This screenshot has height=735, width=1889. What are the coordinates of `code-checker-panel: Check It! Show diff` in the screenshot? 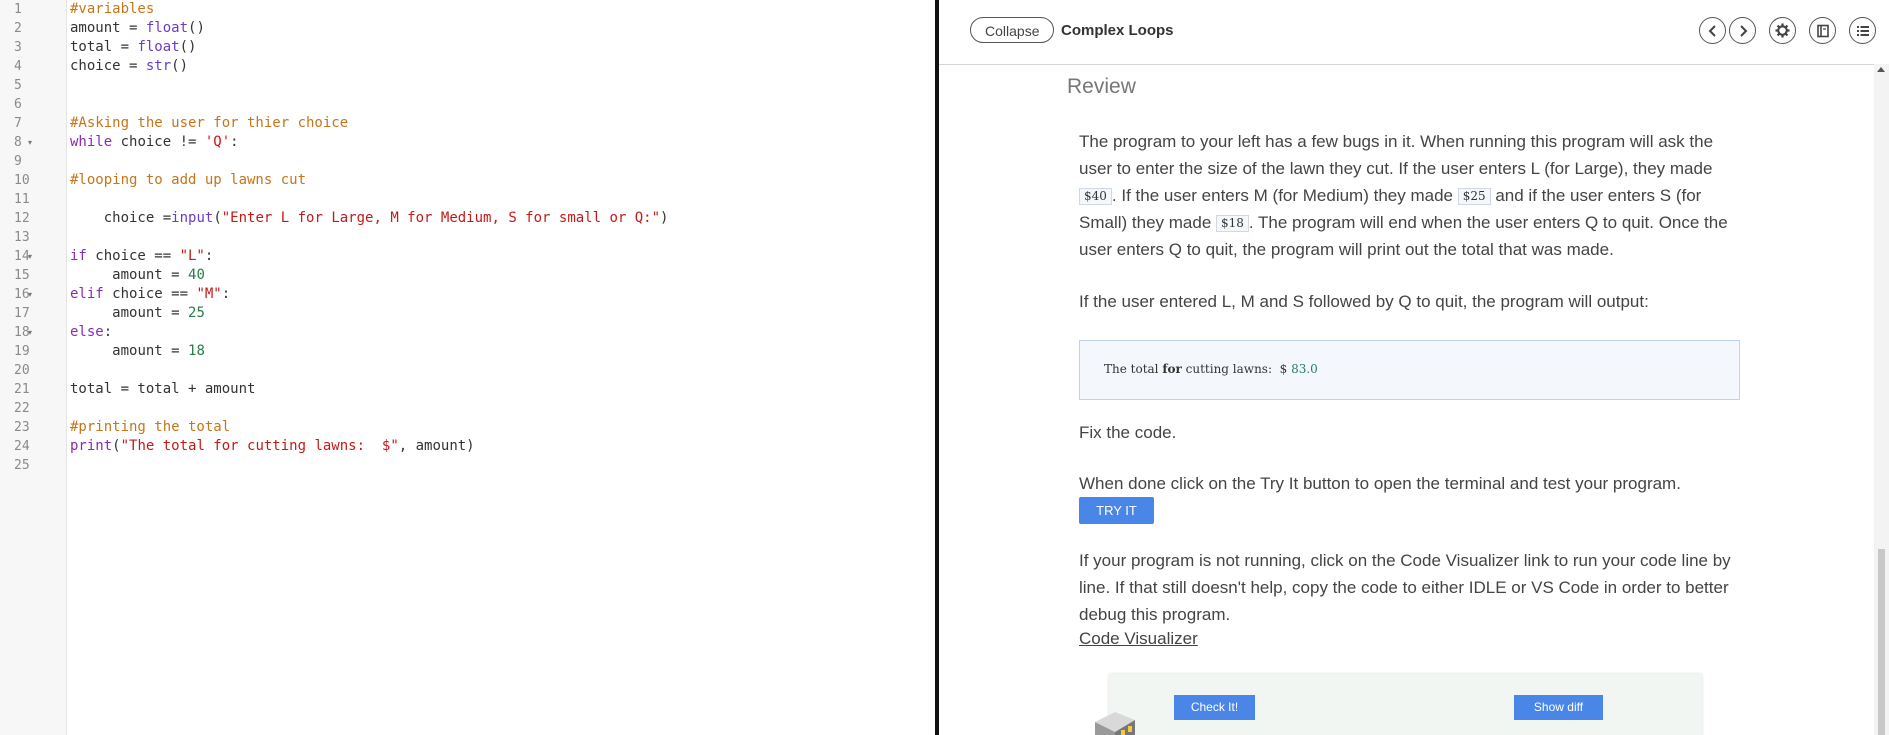 It's located at (1398, 704).